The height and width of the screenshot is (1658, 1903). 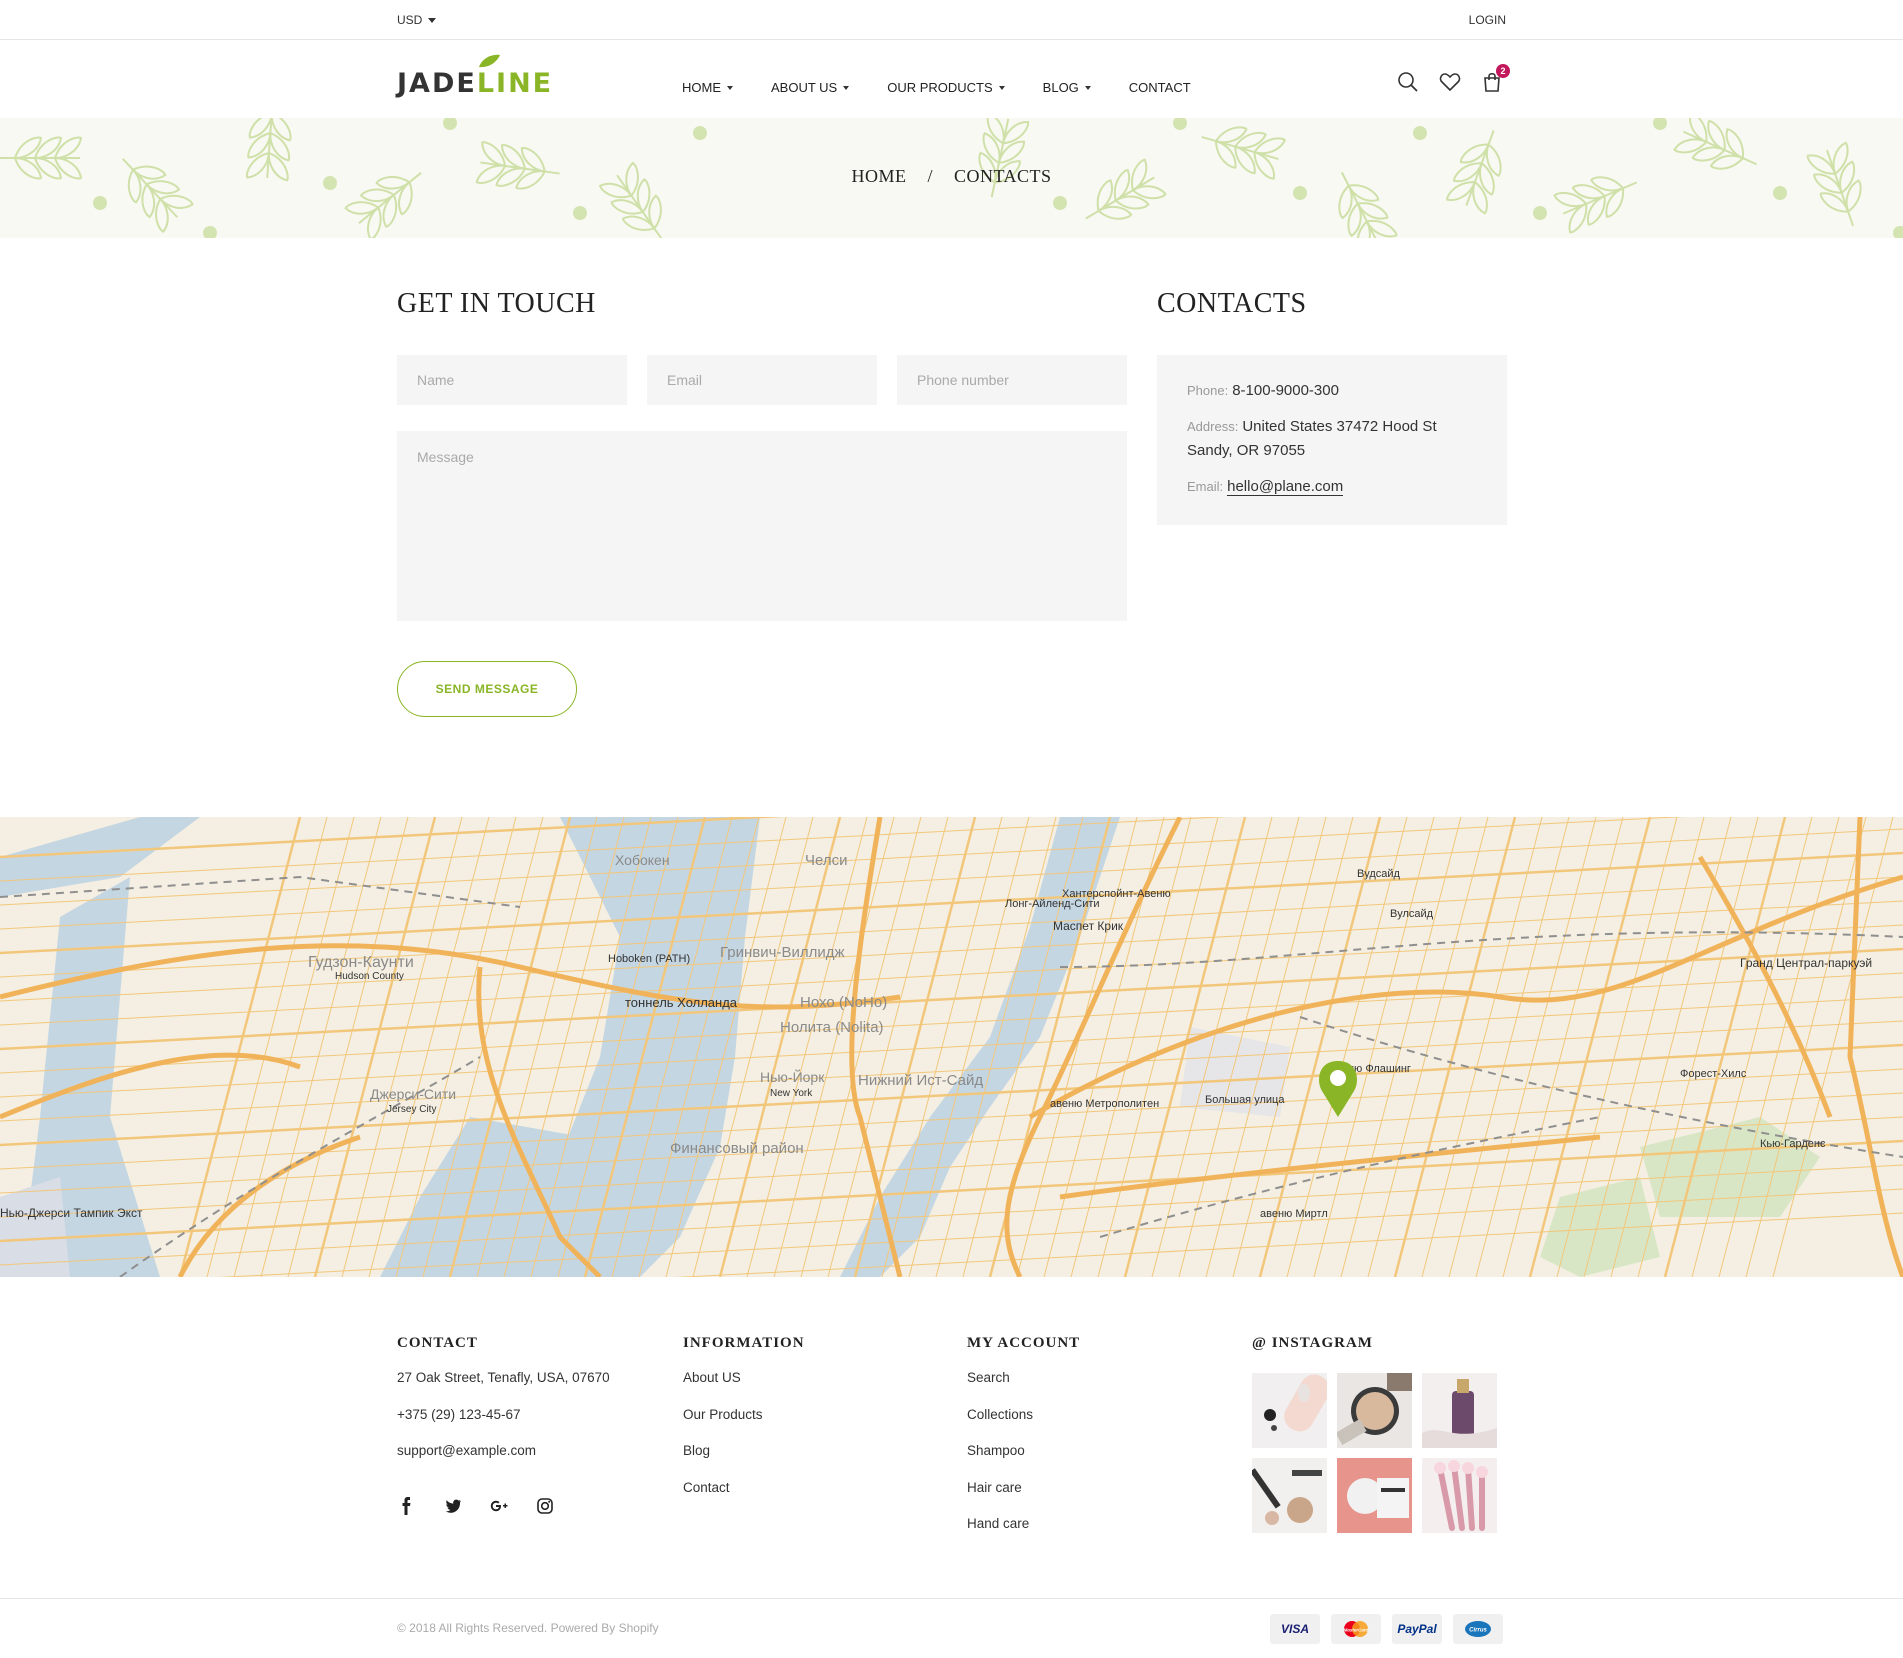 I want to click on google-plus-icon, so click(x=499, y=1506).